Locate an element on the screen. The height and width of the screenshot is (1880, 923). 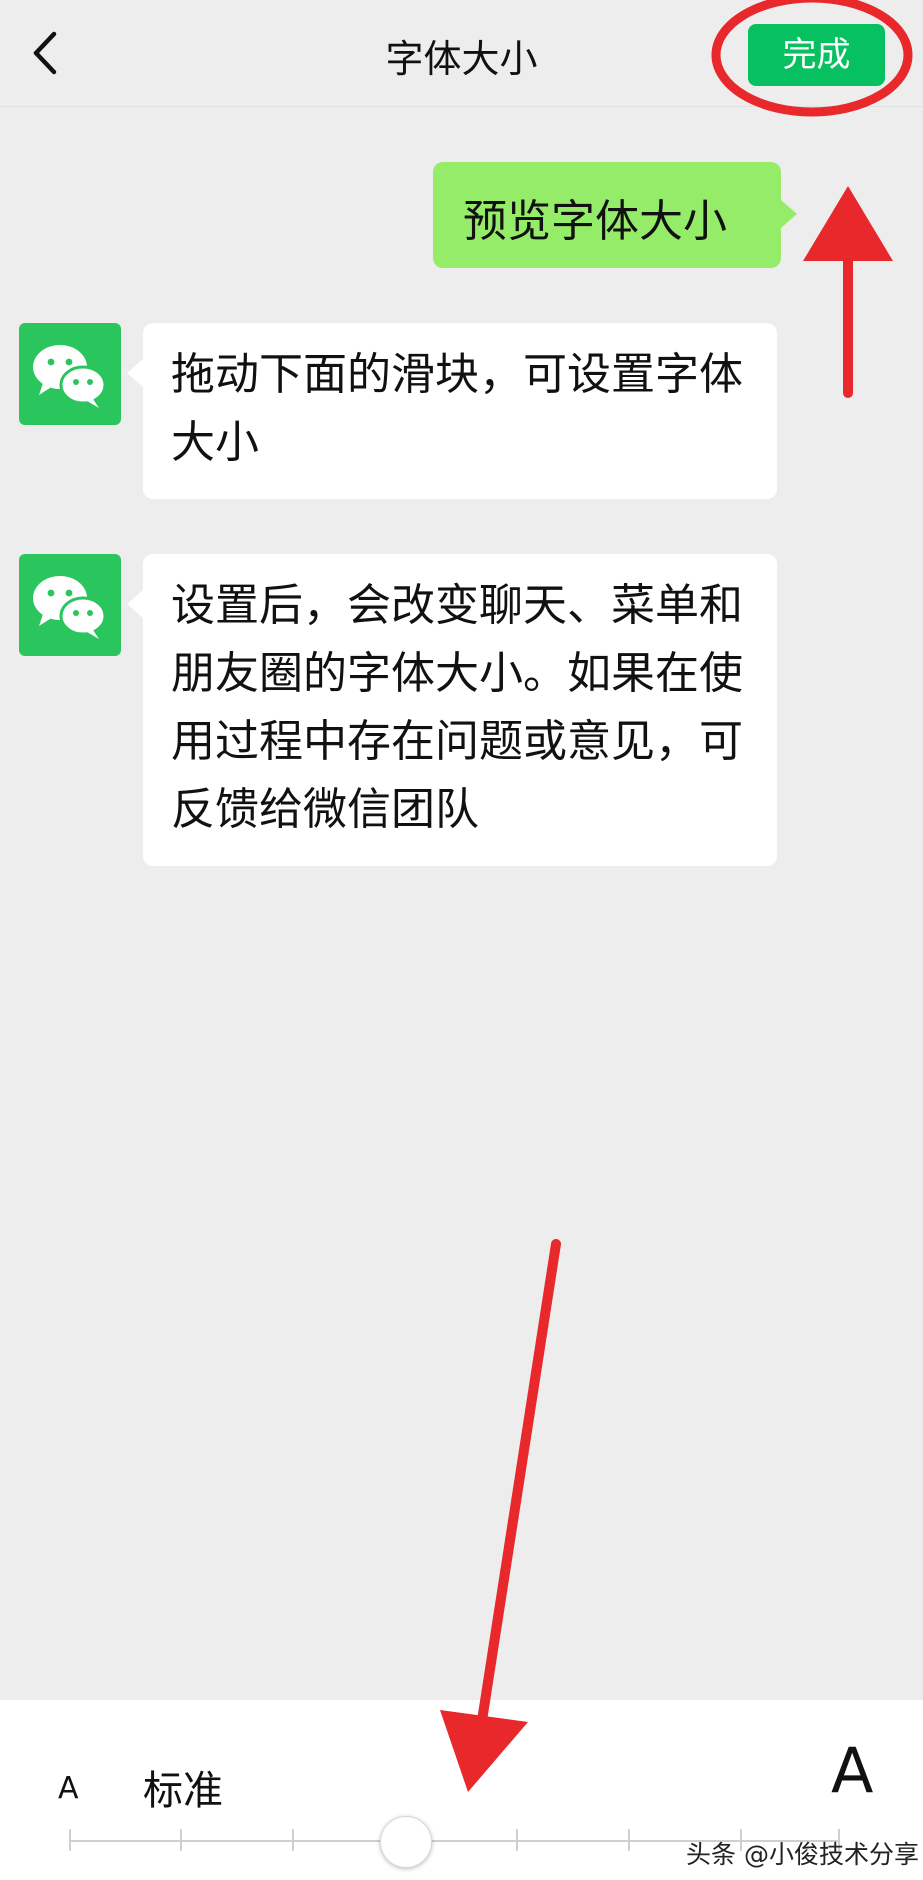
small-font-label: A is located at coordinates (68, 1788).